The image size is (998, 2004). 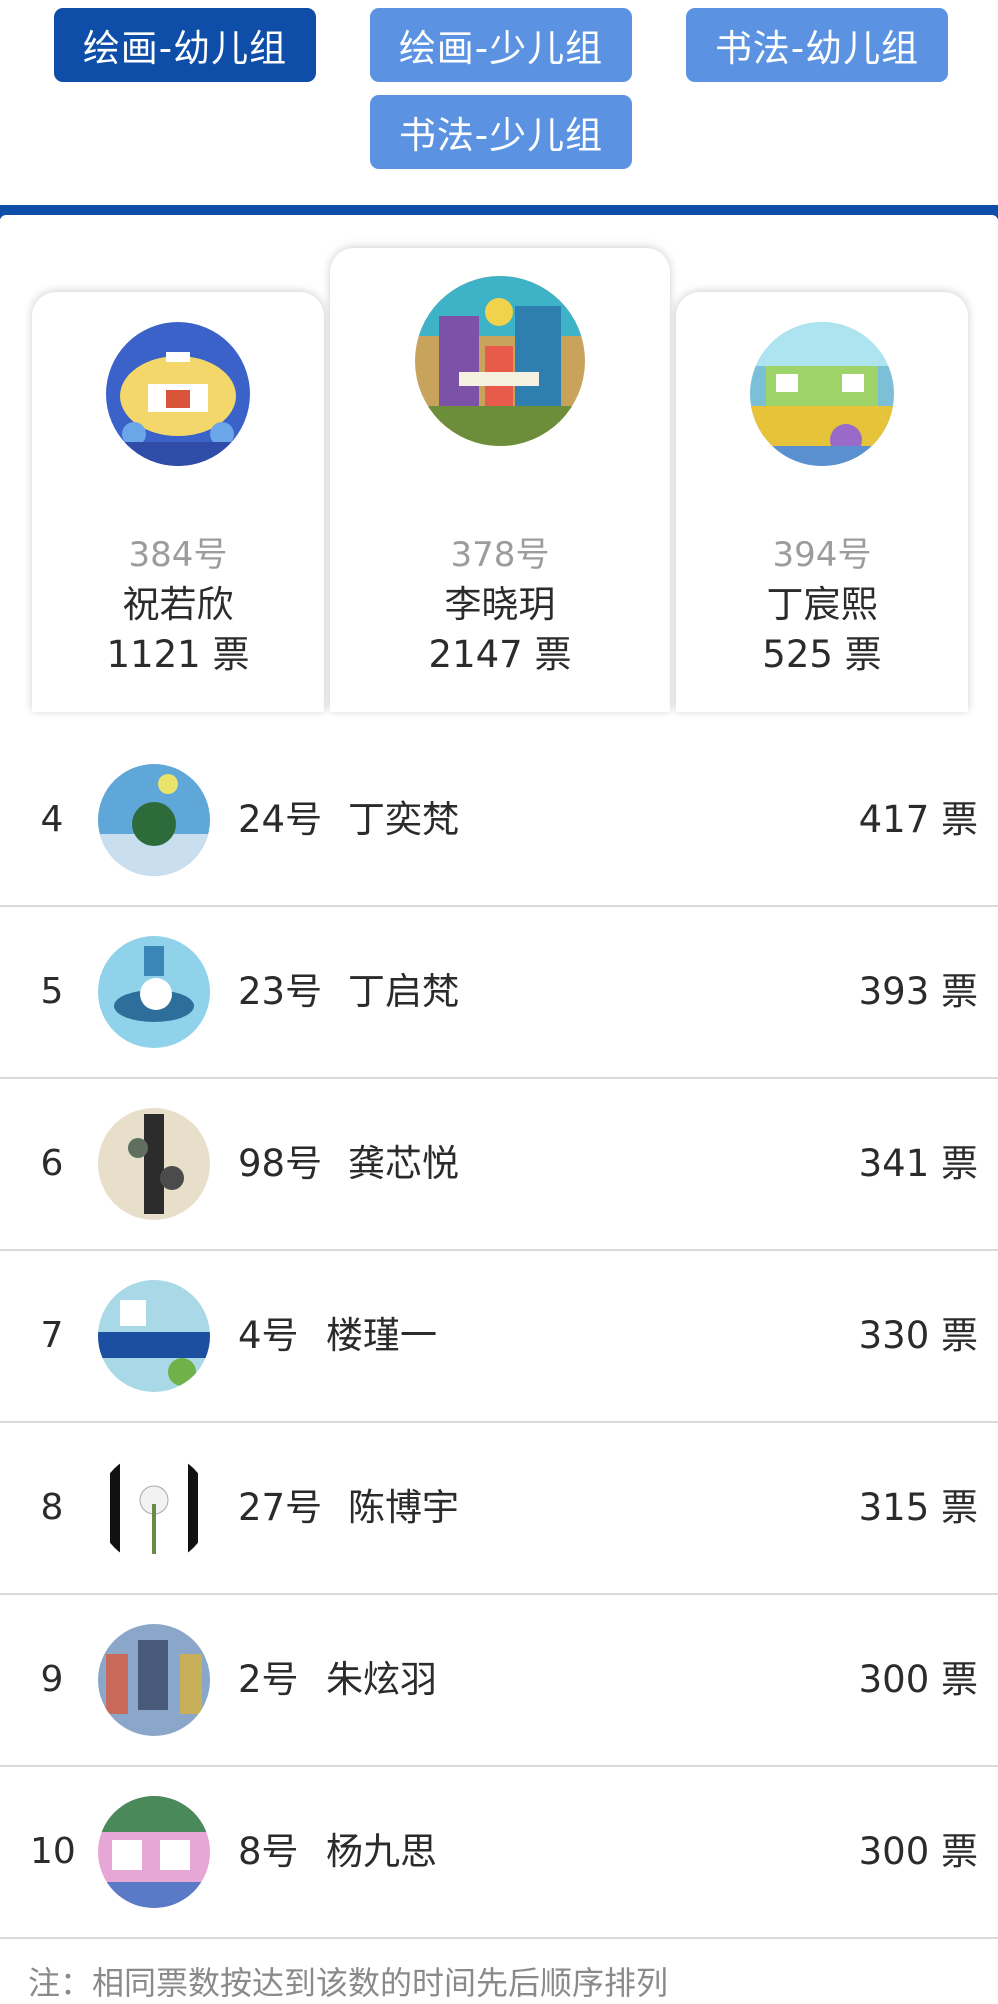 I want to click on vote-count: 315 票, so click(x=918, y=1507).